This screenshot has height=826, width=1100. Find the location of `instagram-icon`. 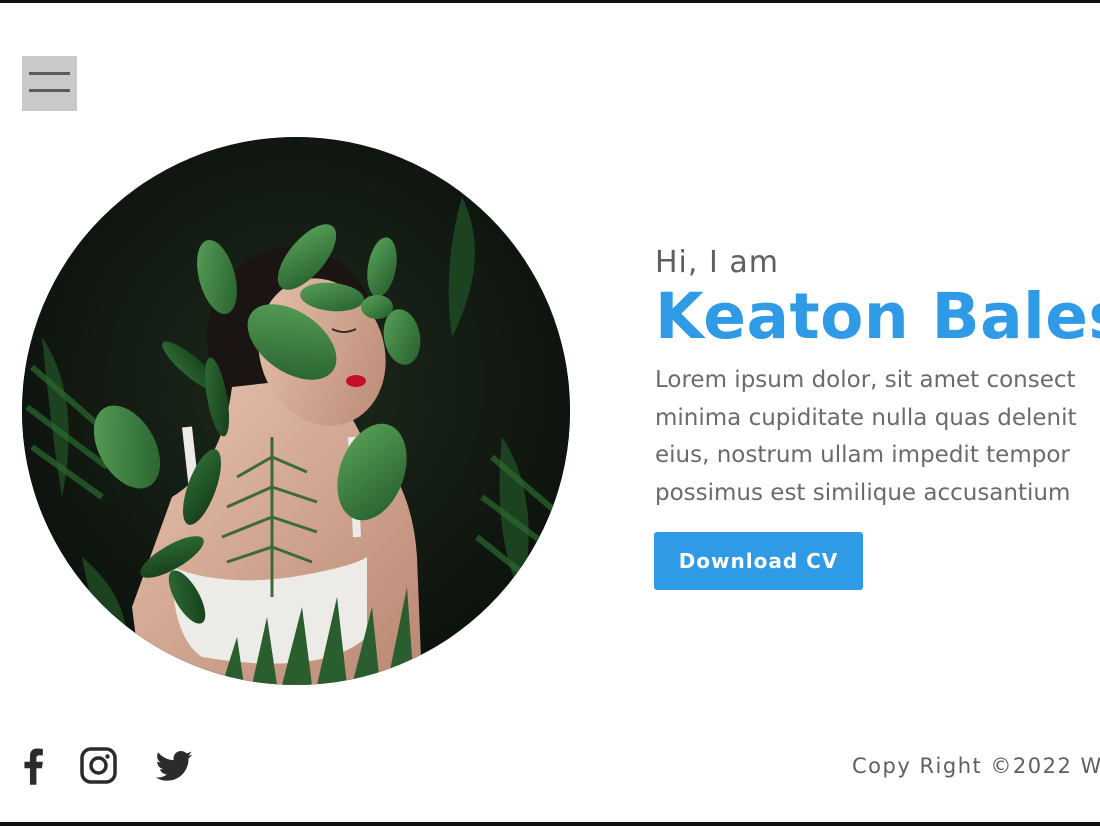

instagram-icon is located at coordinates (99, 766).